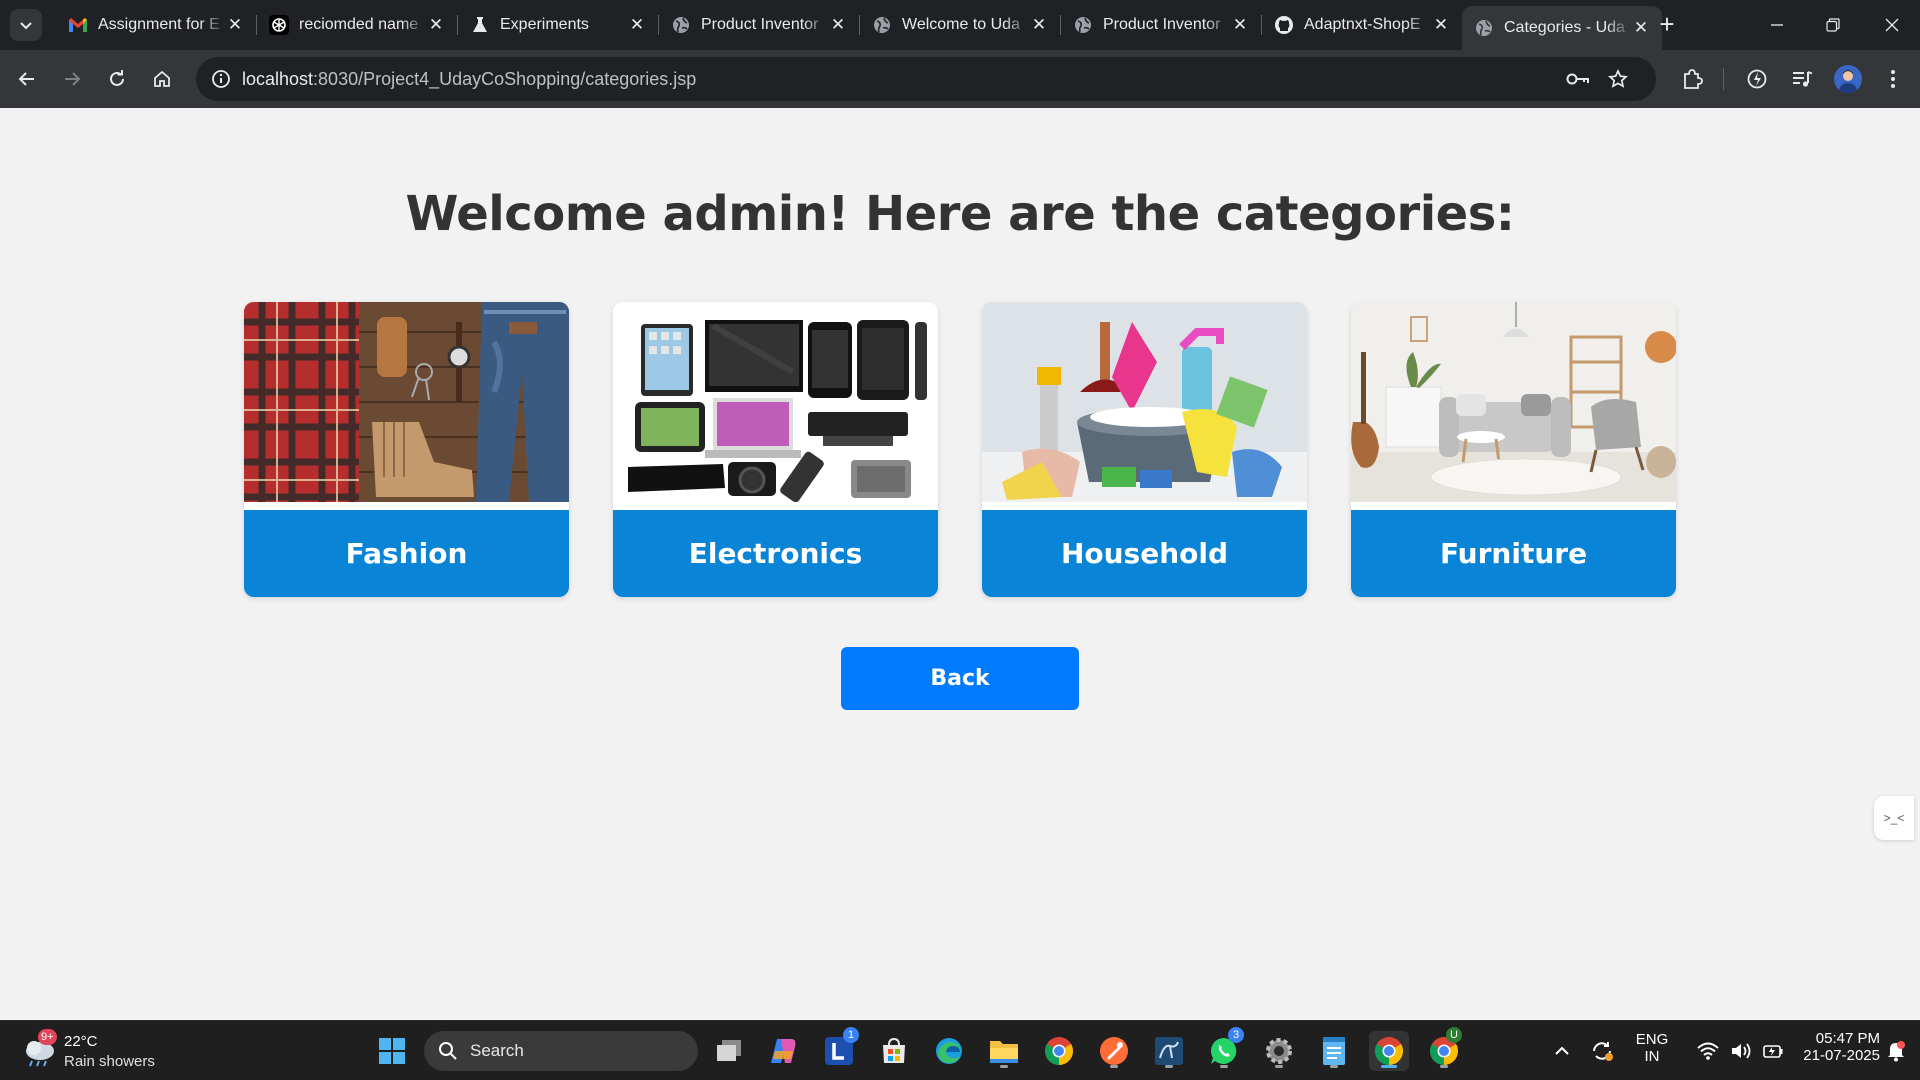 This screenshot has width=1920, height=1080. Describe the element at coordinates (1114, 1051) in the screenshot. I see `postman-button` at that location.